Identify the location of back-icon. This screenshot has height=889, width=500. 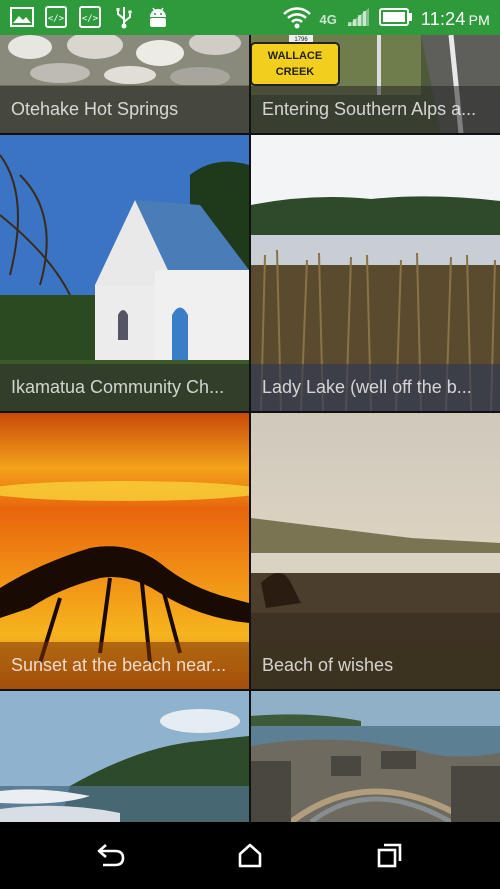
(111, 855).